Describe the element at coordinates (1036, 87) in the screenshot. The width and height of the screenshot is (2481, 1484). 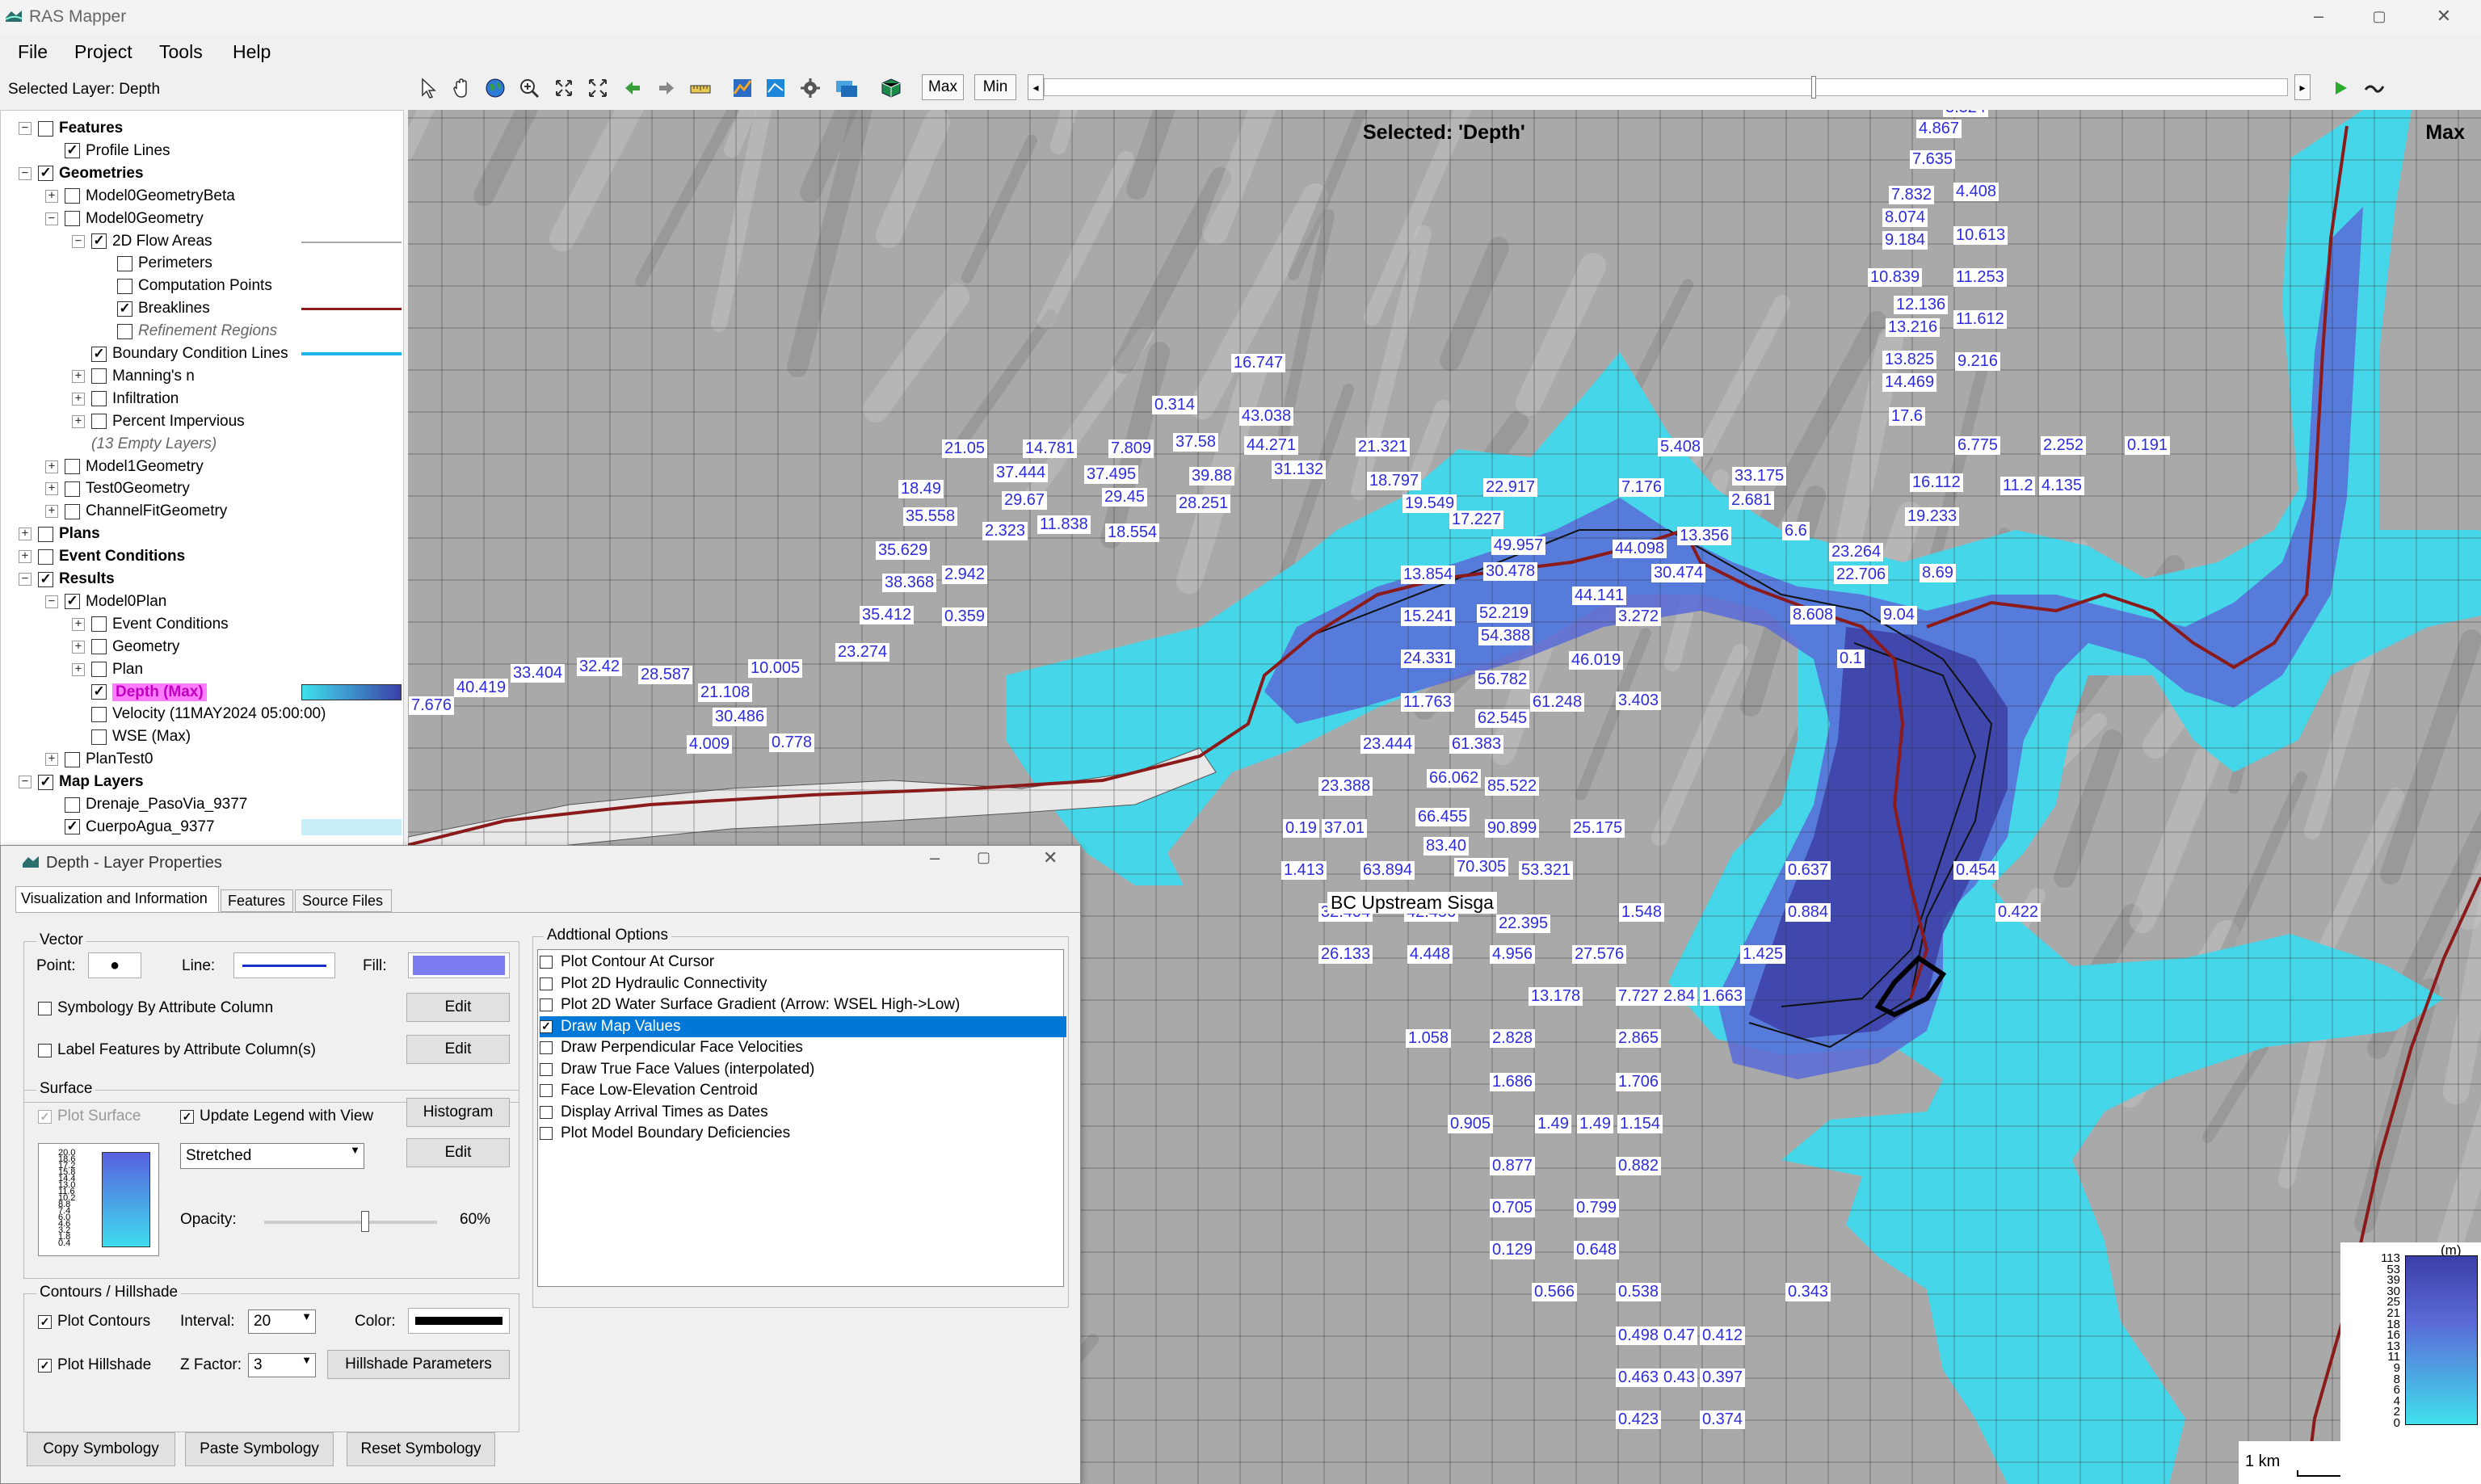
I see `slider-left-button: ◂` at that location.